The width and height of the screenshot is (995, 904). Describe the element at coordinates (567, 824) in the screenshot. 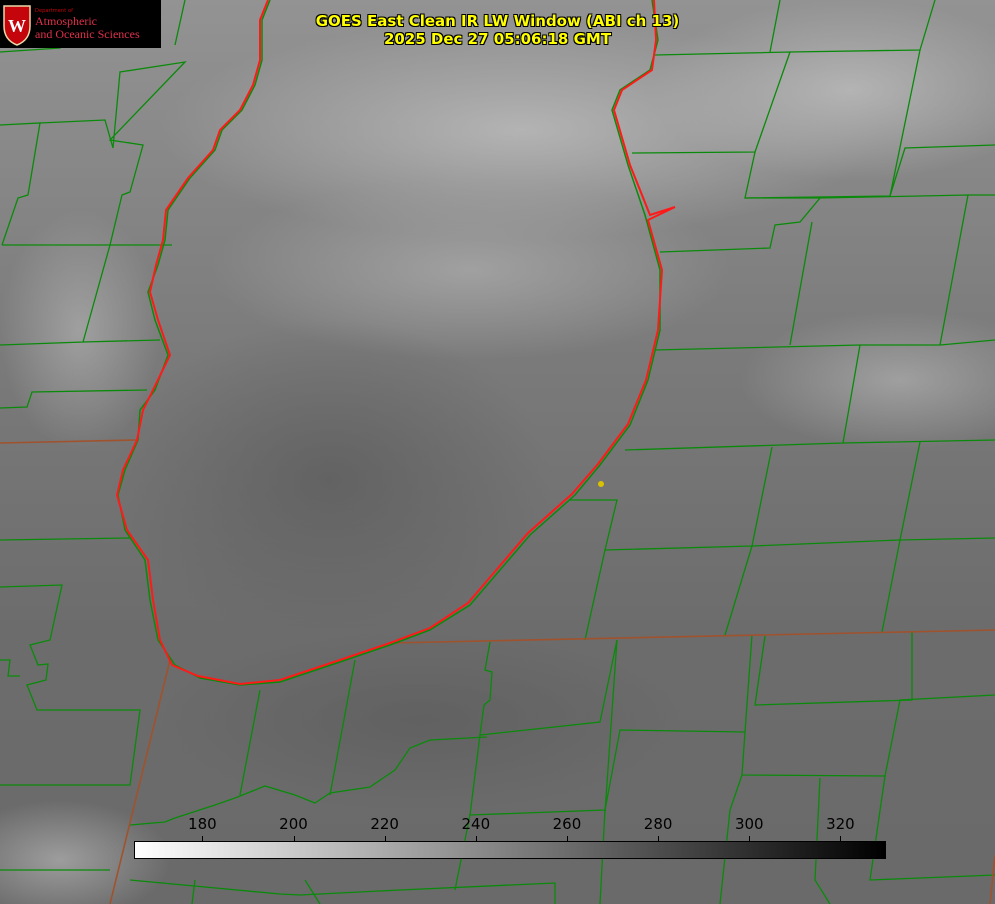

I see `colorbar-tick-label: 260` at that location.